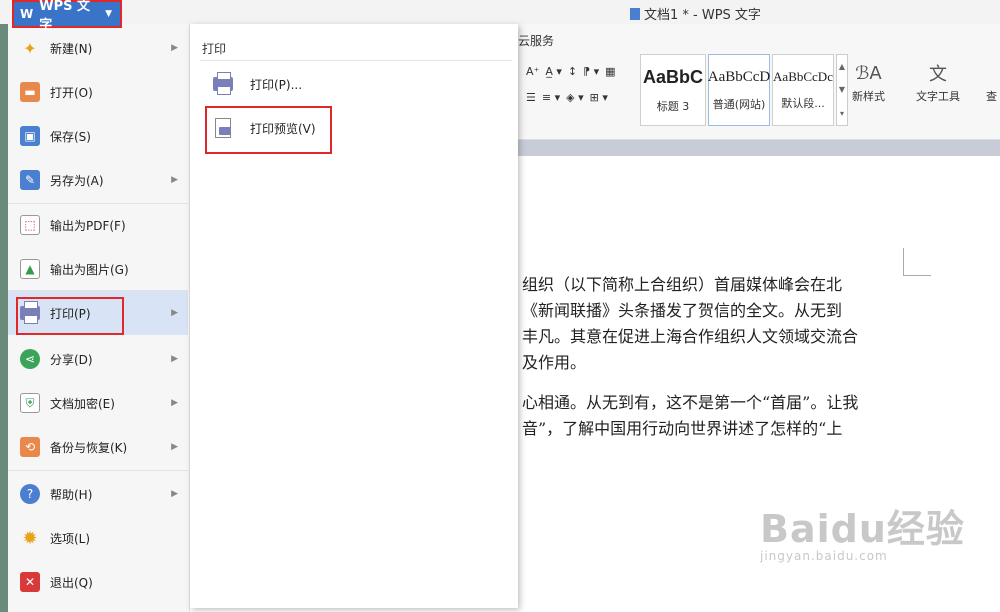 Image resolution: width=1000 pixels, height=612 pixels. I want to click on scroll-up-icon: ▲, so click(842, 66).